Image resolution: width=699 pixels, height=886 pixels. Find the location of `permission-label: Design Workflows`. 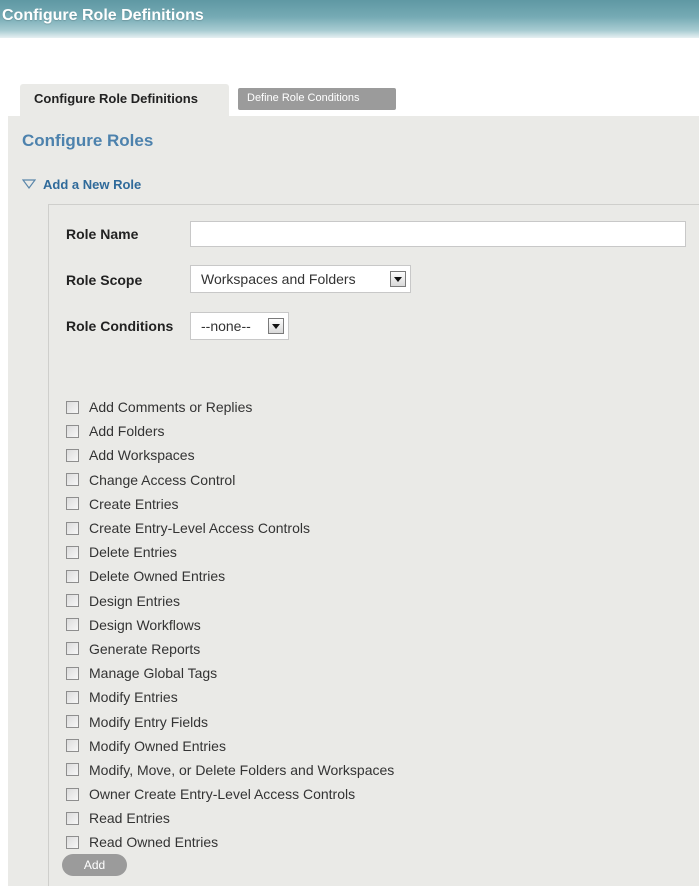

permission-label: Design Workflows is located at coordinates (145, 624).